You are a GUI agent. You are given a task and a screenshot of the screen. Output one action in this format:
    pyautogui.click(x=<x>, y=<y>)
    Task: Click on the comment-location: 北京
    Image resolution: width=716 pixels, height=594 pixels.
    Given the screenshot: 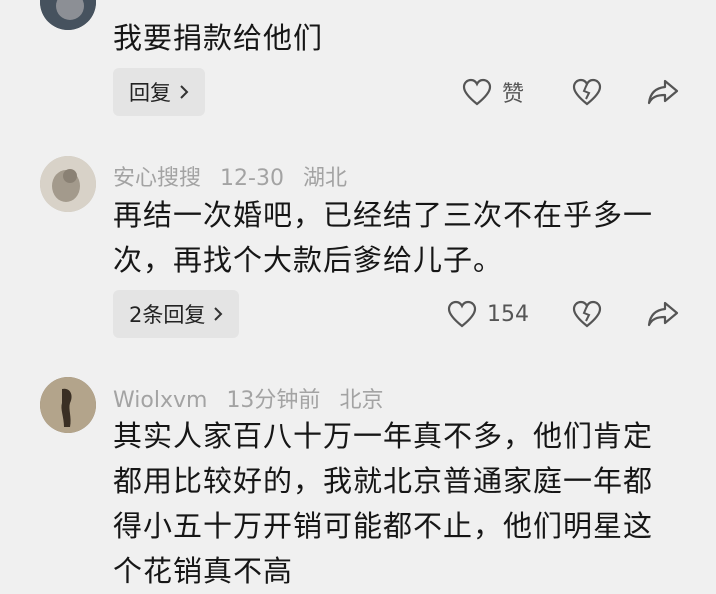 What is the action you would take?
    pyautogui.click(x=361, y=400)
    